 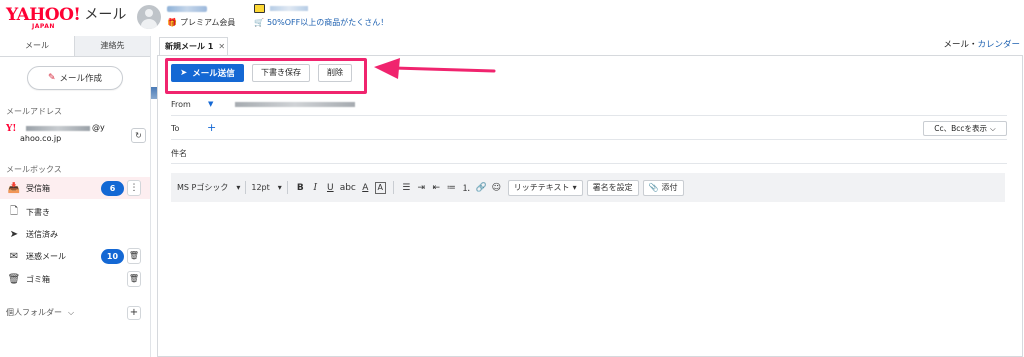 I want to click on mailbox-label: 下書き, so click(x=38, y=212).